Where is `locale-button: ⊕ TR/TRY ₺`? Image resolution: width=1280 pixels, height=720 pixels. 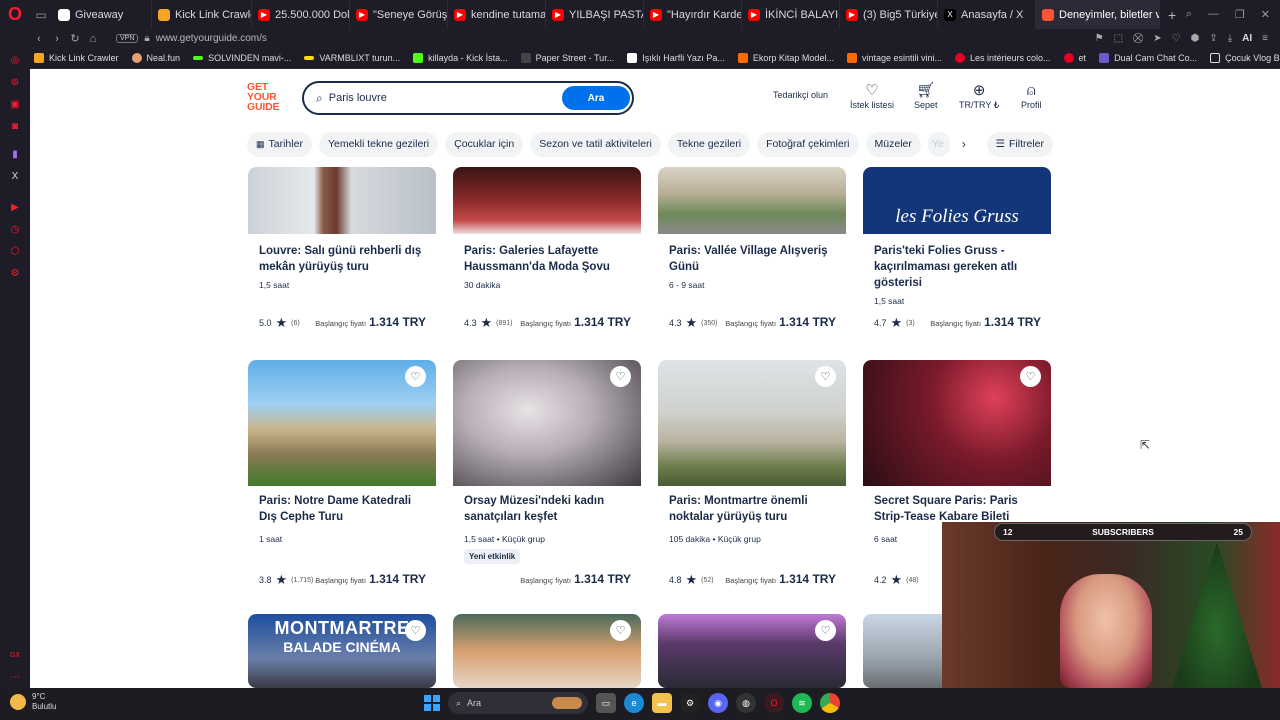
locale-button: ⊕ TR/TRY ₺ is located at coordinates (979, 96).